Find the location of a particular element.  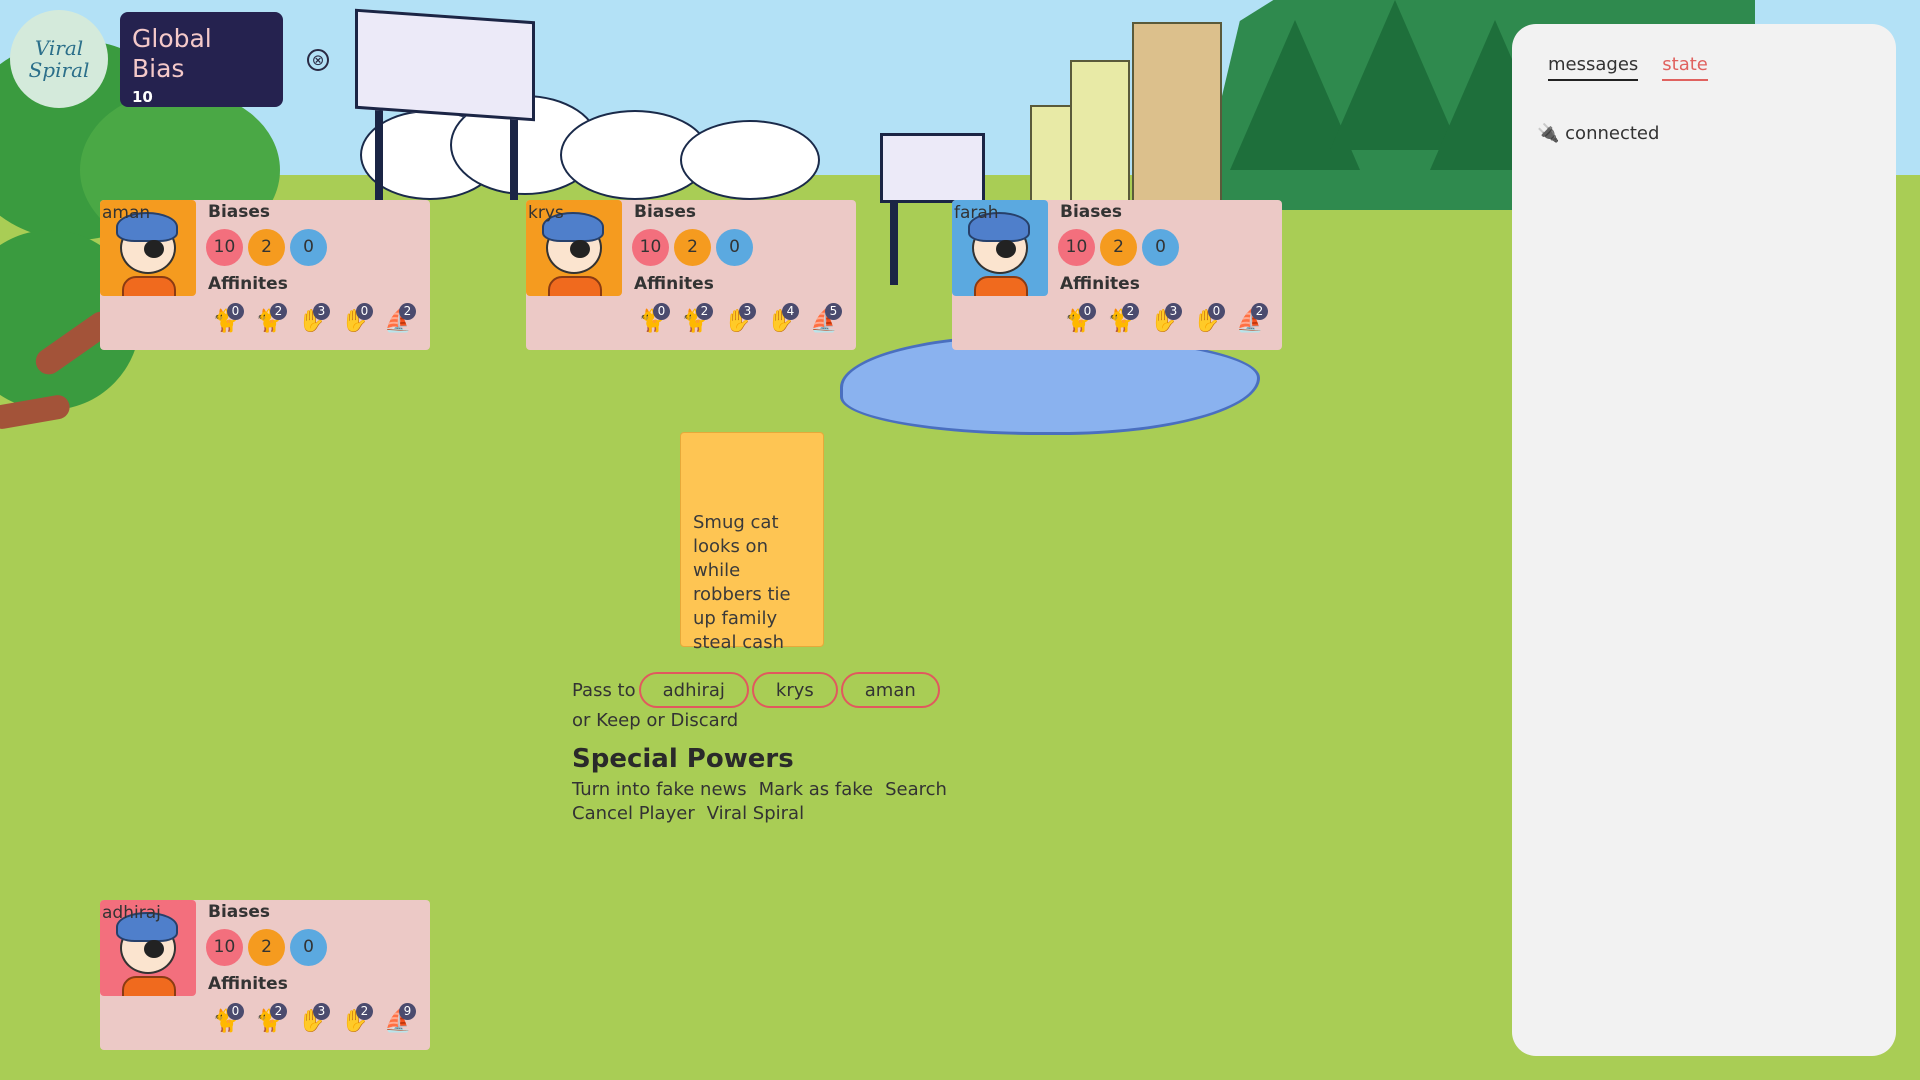

affinity-count: 5 is located at coordinates (833, 311).